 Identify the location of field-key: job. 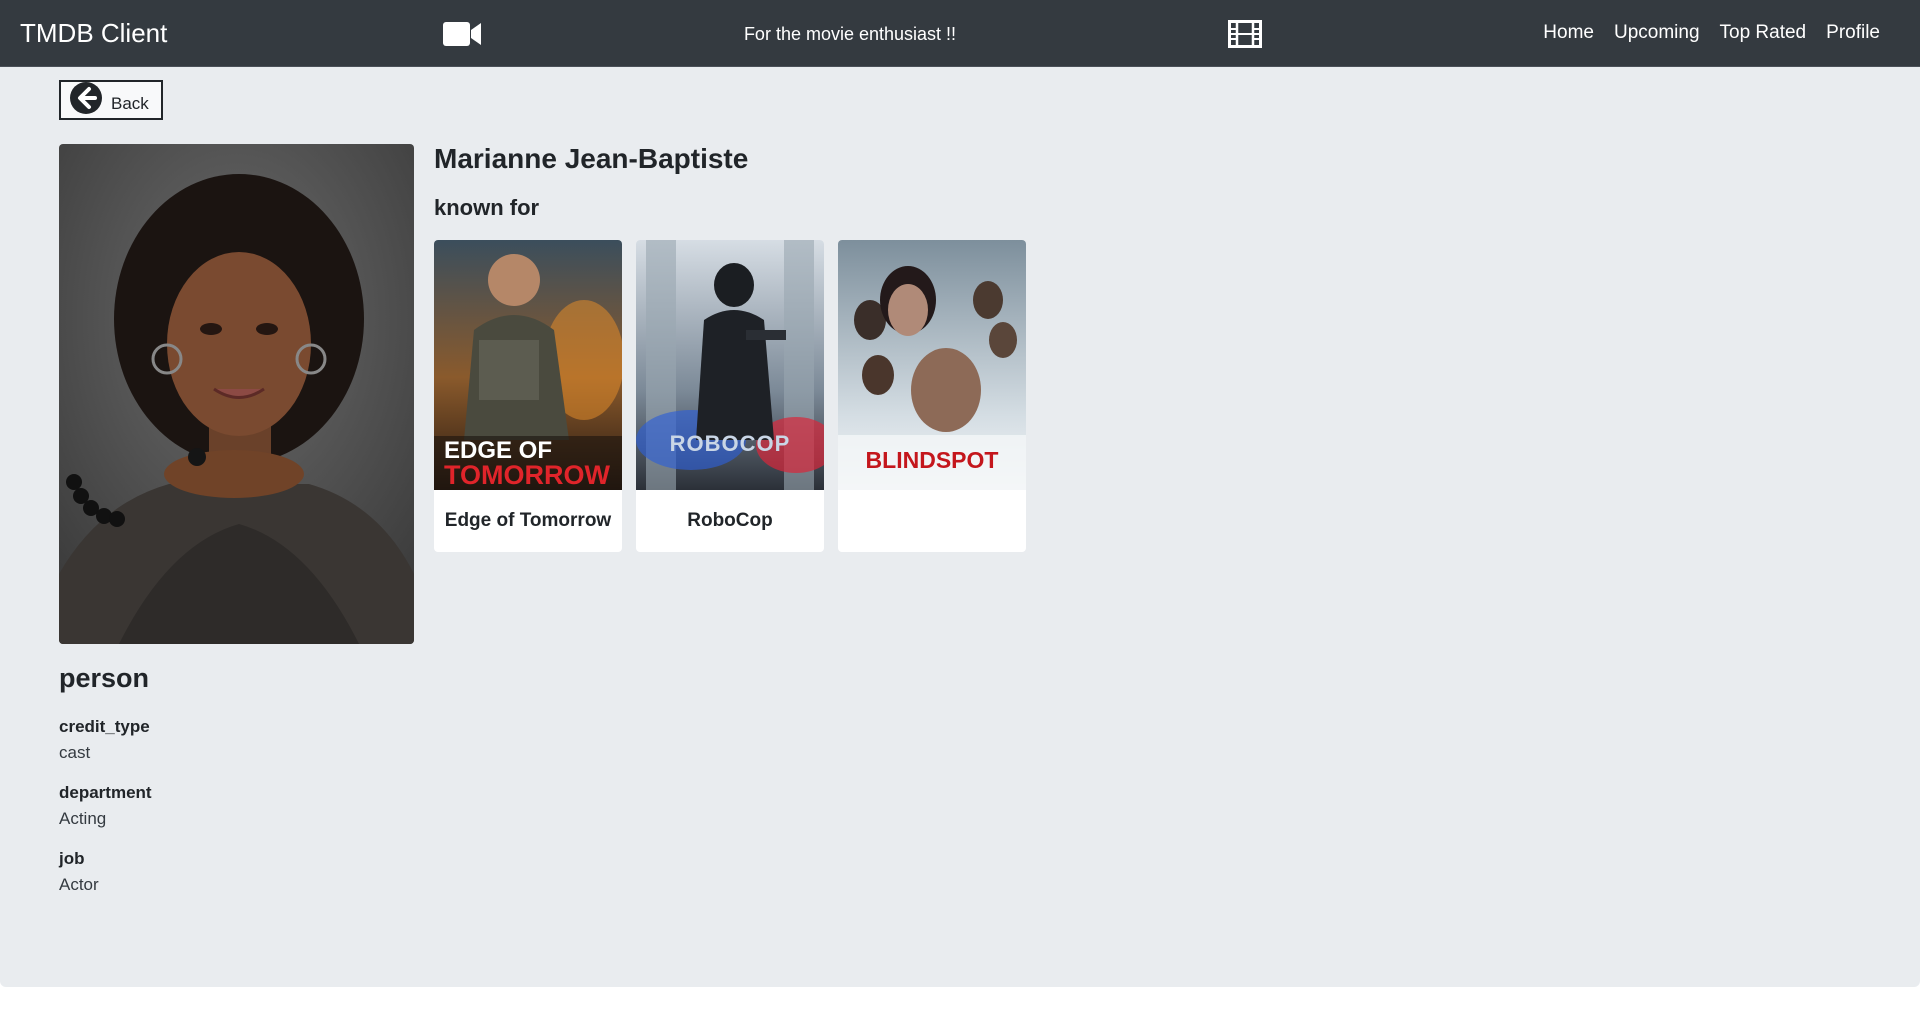
(72, 858).